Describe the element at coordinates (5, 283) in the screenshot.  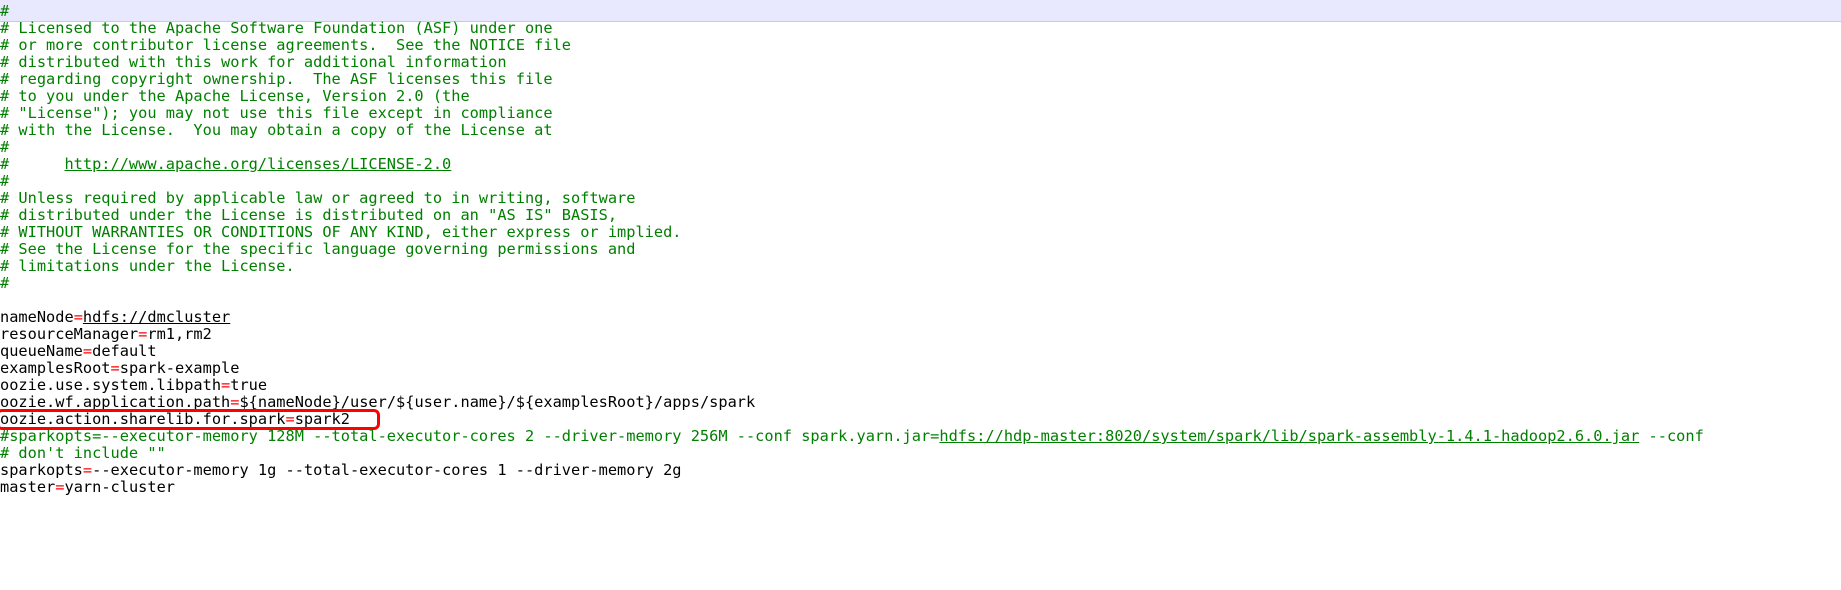
I see `code-line-17: #` at that location.